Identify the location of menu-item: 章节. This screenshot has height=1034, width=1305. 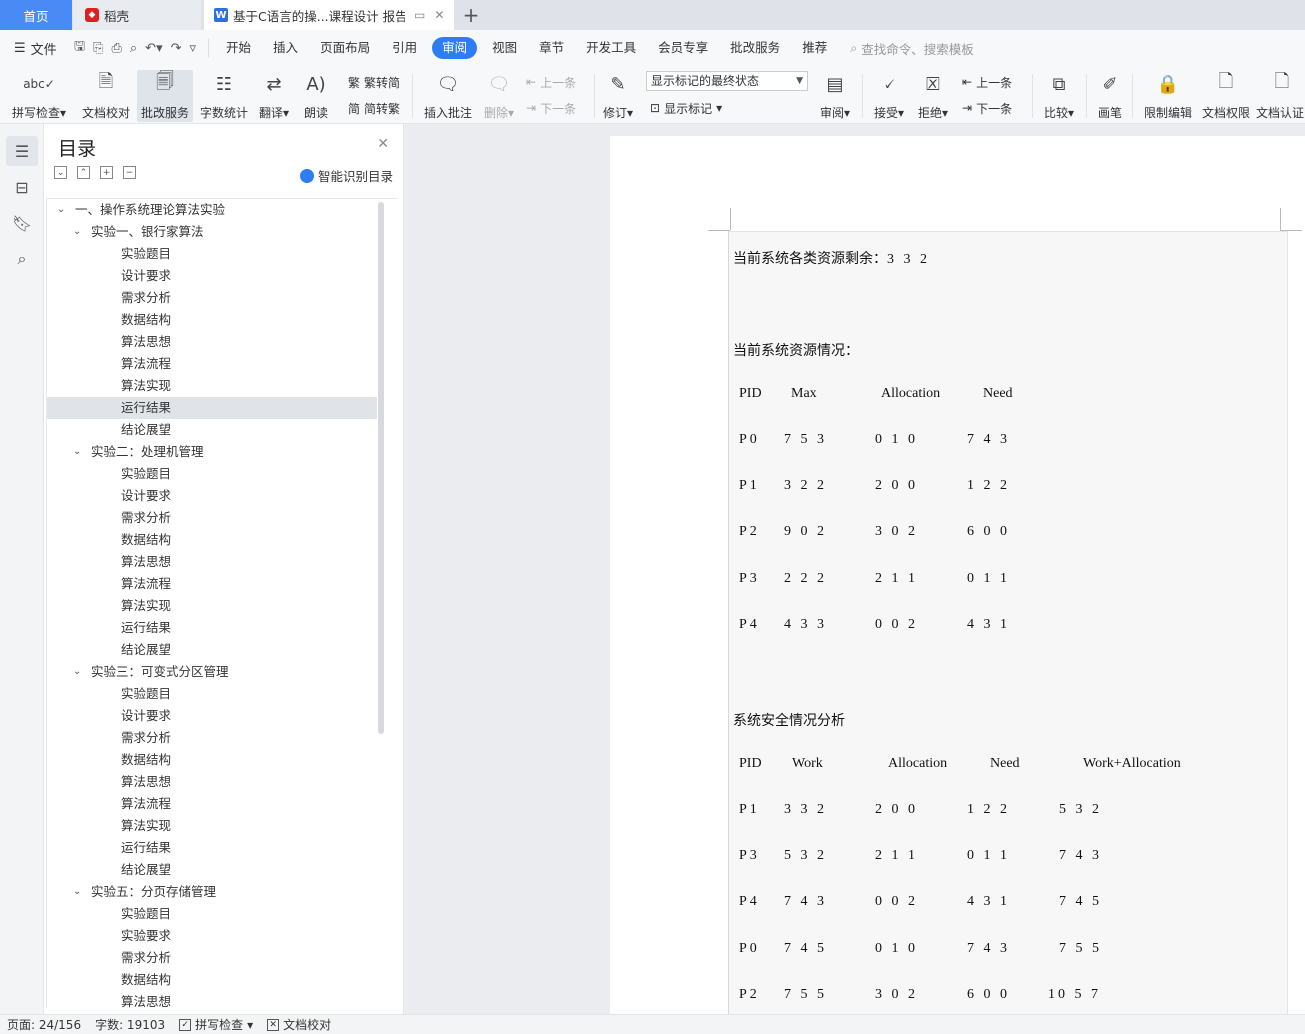
(551, 48).